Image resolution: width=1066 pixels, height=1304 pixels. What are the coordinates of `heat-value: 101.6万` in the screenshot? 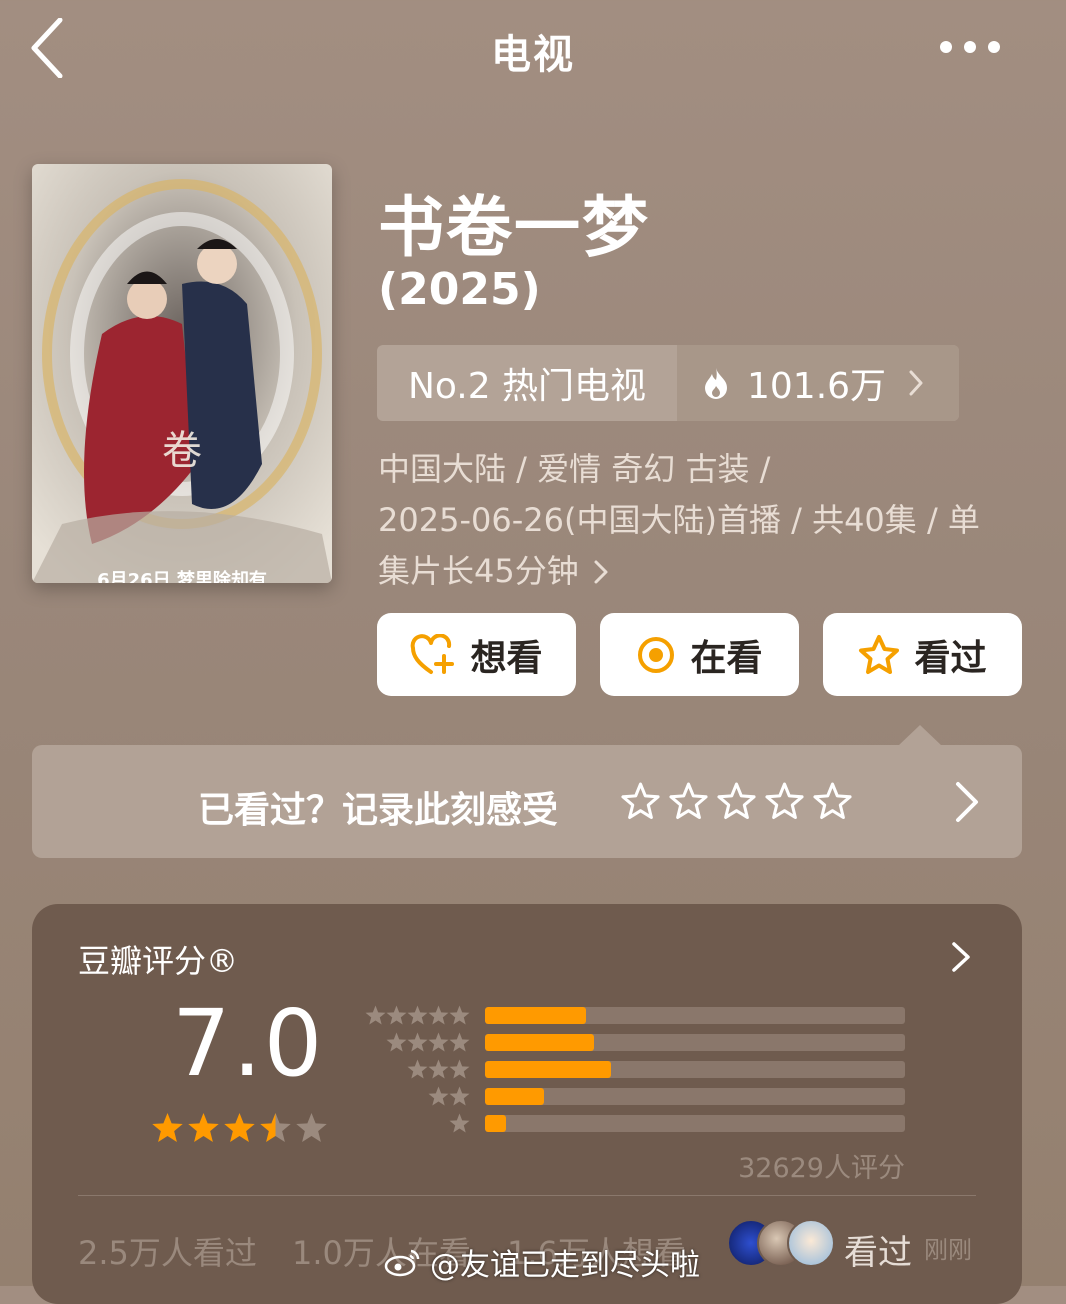 It's located at (817, 386).